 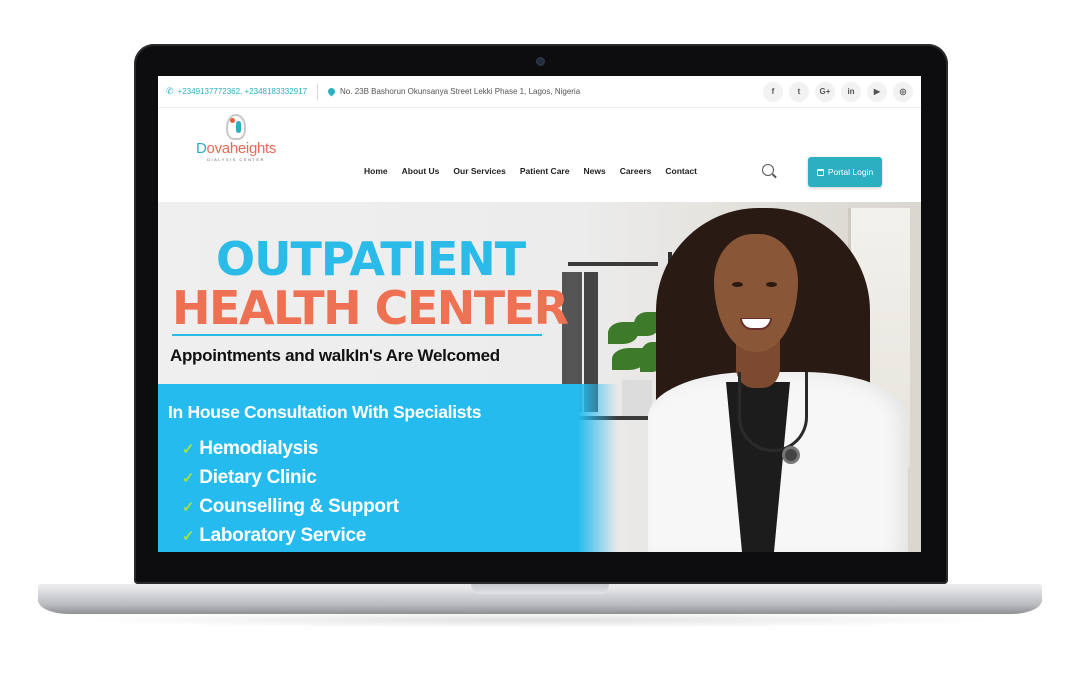 I want to click on linkedin-icon: in, so click(x=851, y=91).